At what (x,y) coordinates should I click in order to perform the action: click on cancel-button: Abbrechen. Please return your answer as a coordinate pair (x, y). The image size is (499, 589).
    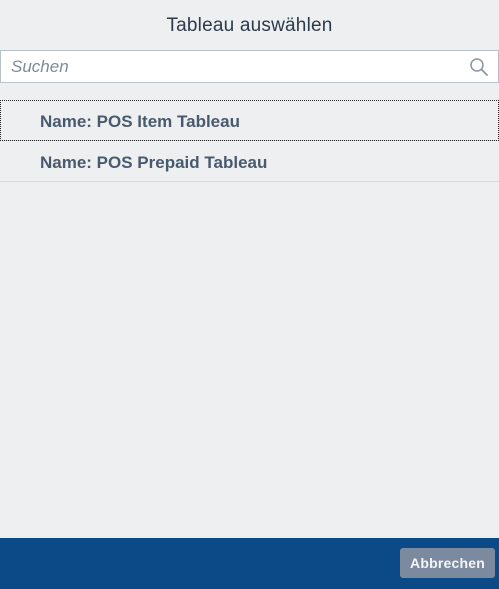
    Looking at the image, I should click on (447, 563).